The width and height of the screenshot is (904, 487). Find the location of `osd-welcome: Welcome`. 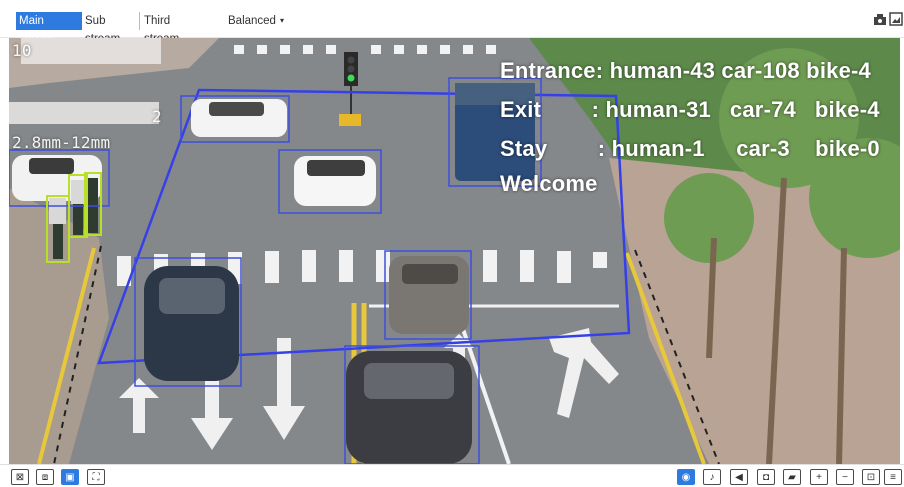

osd-welcome: Welcome is located at coordinates (549, 183).